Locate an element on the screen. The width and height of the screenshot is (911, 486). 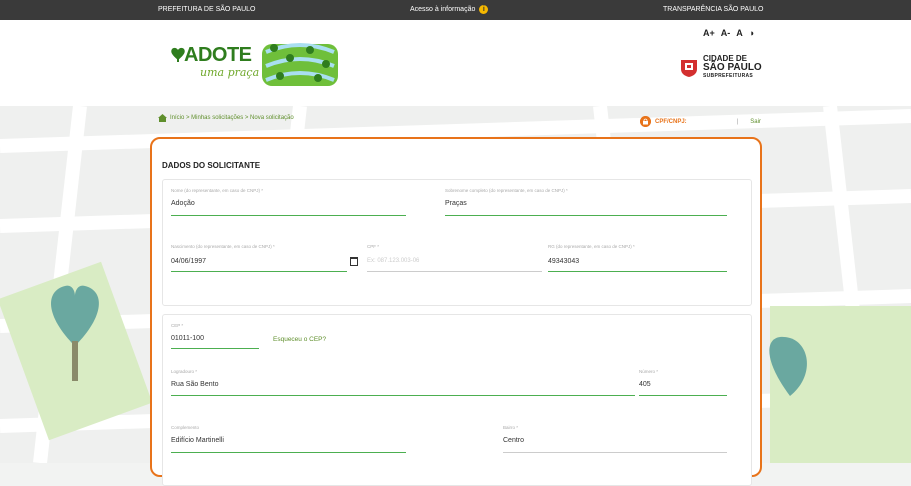
font-increase-button: A+ is located at coordinates (709, 33).